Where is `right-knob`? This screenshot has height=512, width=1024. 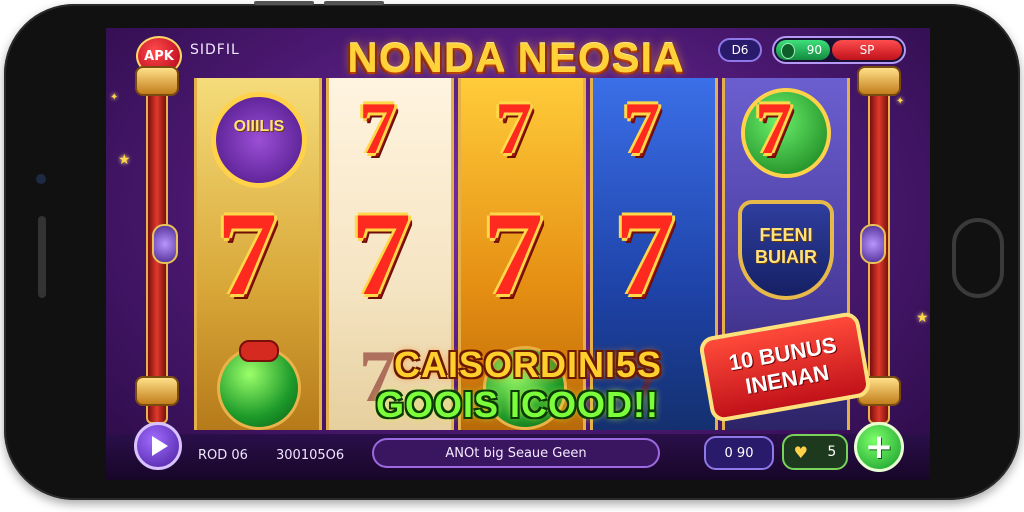
right-knob is located at coordinates (873, 244).